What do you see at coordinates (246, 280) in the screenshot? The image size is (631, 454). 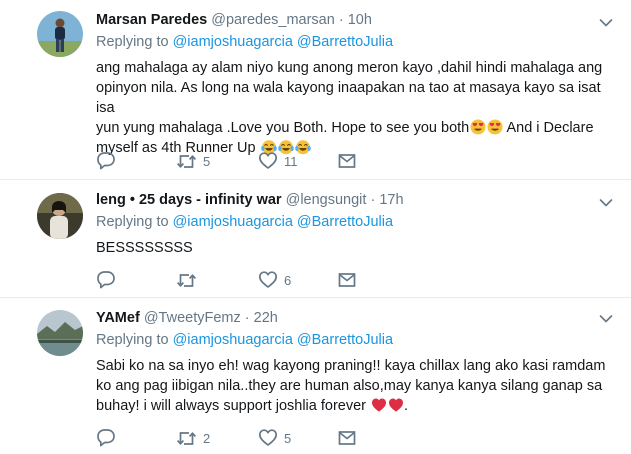 I see `tweet-actions: 6` at bounding box center [246, 280].